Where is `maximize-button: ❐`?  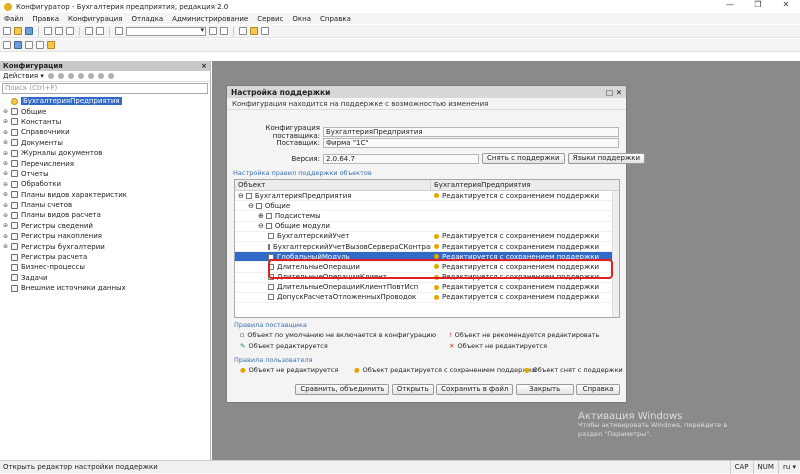
maximize-button: ❐ is located at coordinates (758, 4).